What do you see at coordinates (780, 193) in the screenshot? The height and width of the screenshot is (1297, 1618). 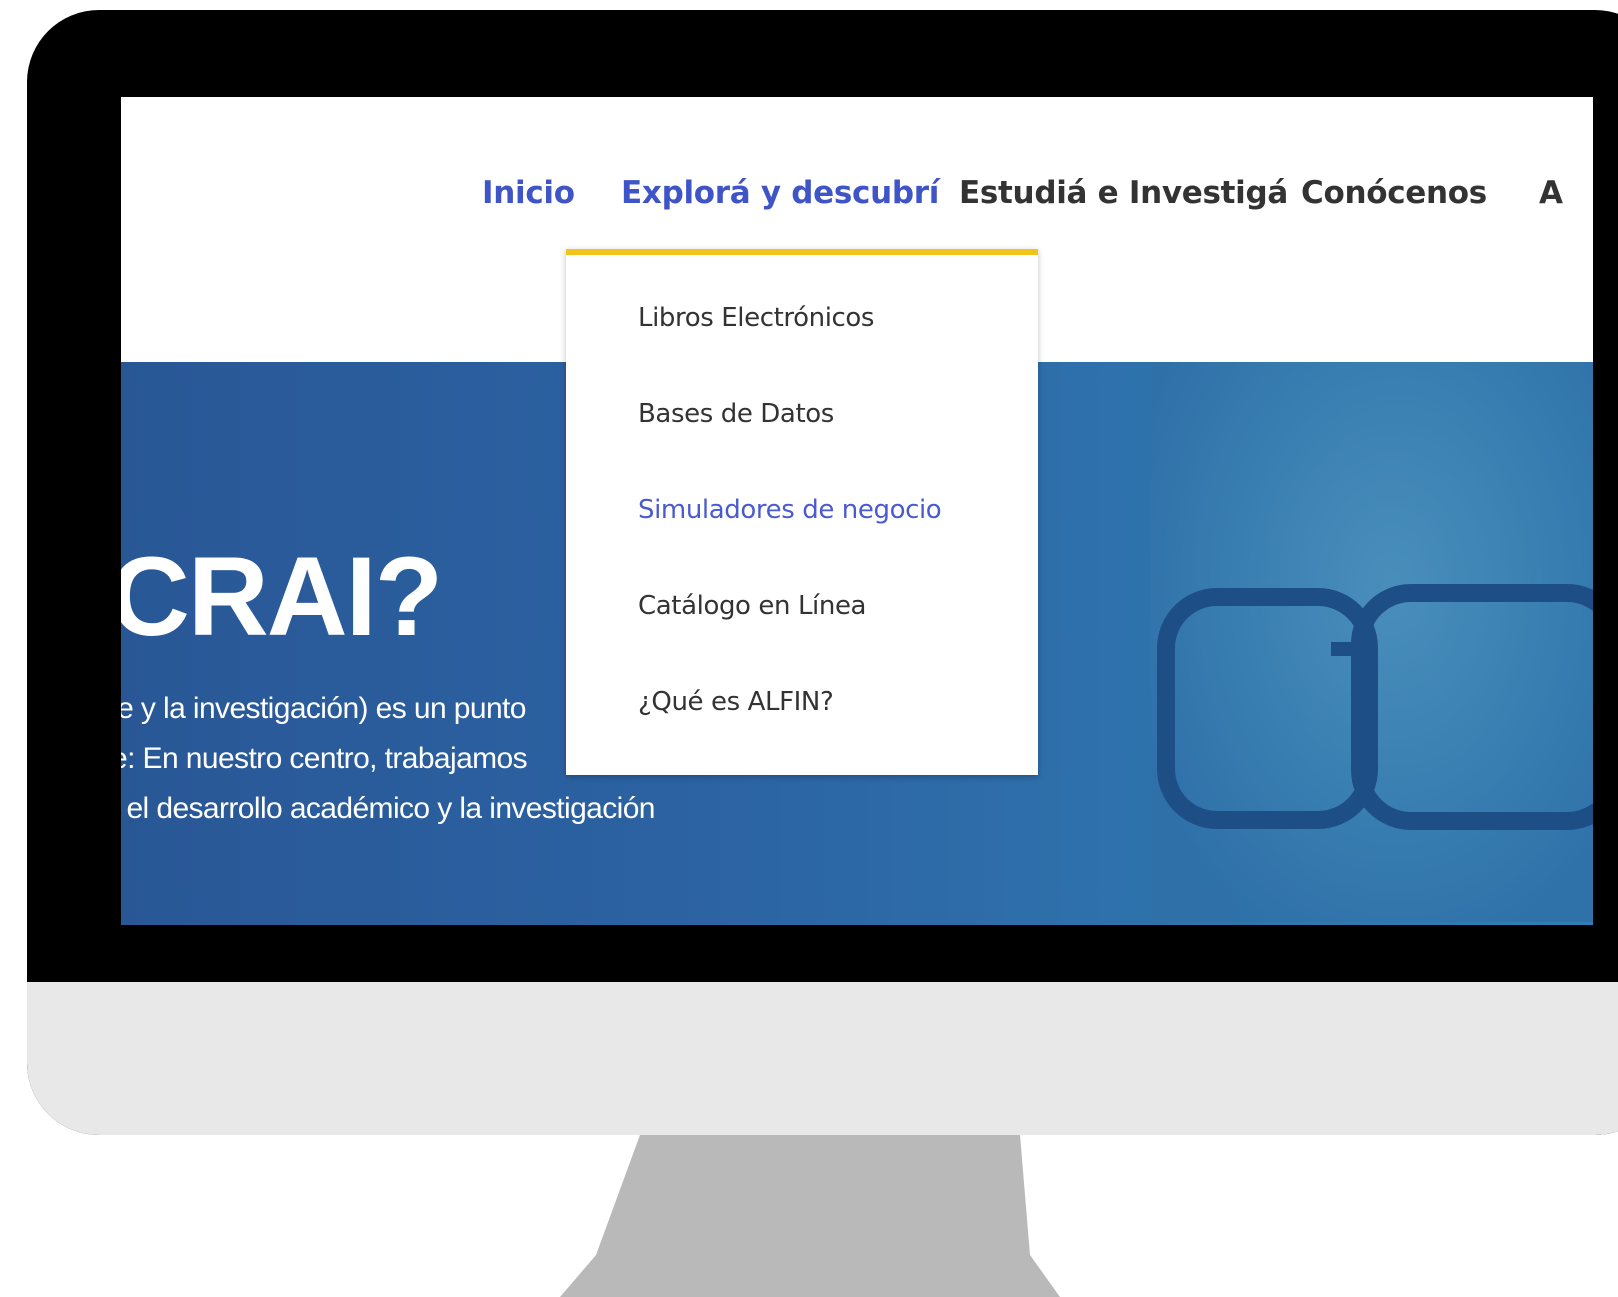 I see `nav-item-explora-y-descubri: Explorá y descubrí` at bounding box center [780, 193].